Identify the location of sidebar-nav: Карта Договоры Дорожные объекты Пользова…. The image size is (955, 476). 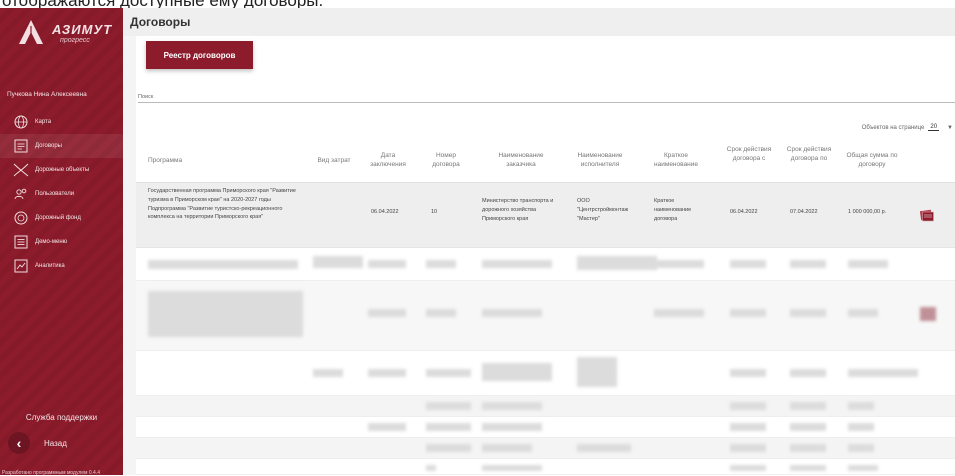
(61, 194).